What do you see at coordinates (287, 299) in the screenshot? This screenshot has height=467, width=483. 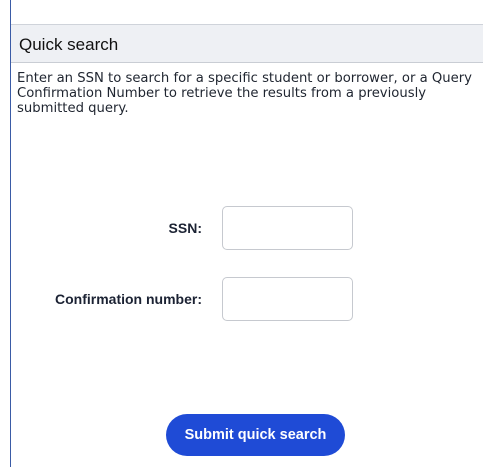 I see `confirmation-number-input` at bounding box center [287, 299].